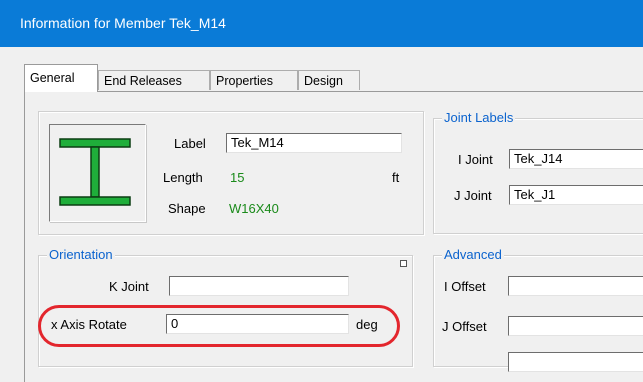 This screenshot has height=382, width=643. What do you see at coordinates (538, 309) in the screenshot?
I see `advanced-group: Advanced I Offset J Offset` at bounding box center [538, 309].